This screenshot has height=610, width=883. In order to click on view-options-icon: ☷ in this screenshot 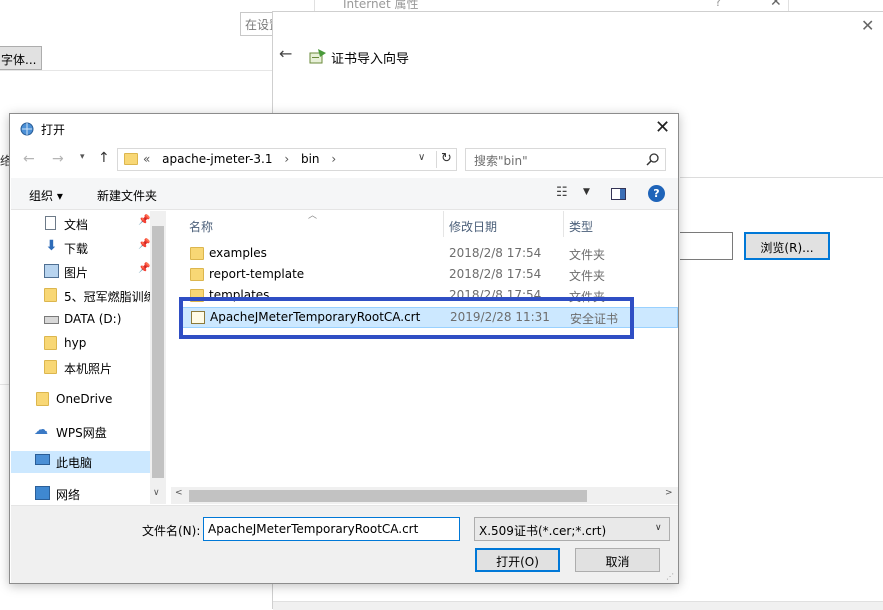, I will do `click(562, 192)`.